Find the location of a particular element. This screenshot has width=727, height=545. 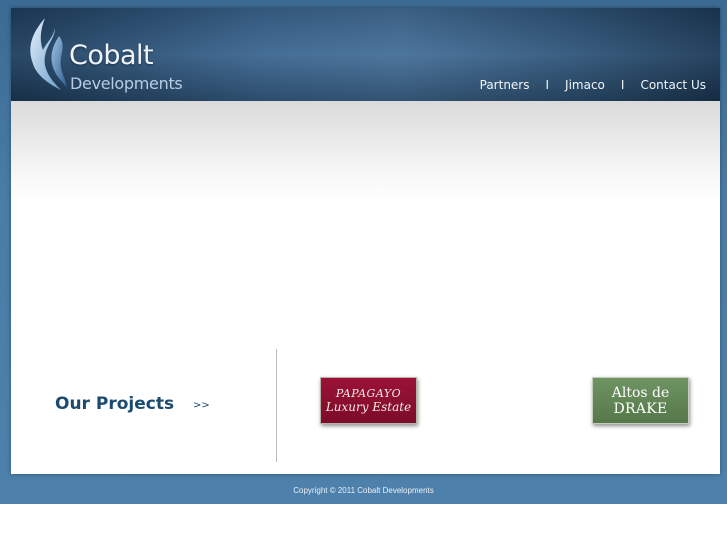

nav-link-jimaco: Jimaco is located at coordinates (585, 85).